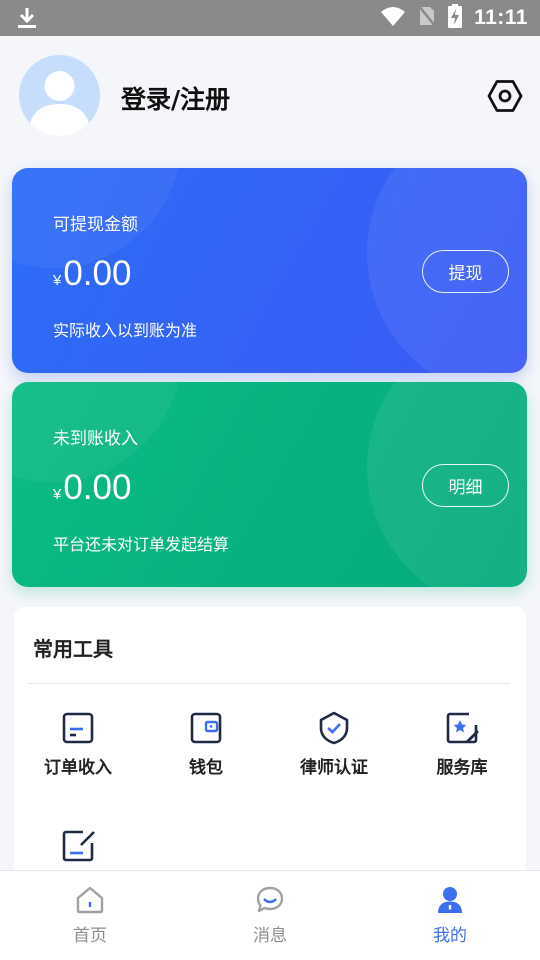 This screenshot has width=540, height=960. What do you see at coordinates (73, 649) in the screenshot?
I see `section-title: 常用工具` at bounding box center [73, 649].